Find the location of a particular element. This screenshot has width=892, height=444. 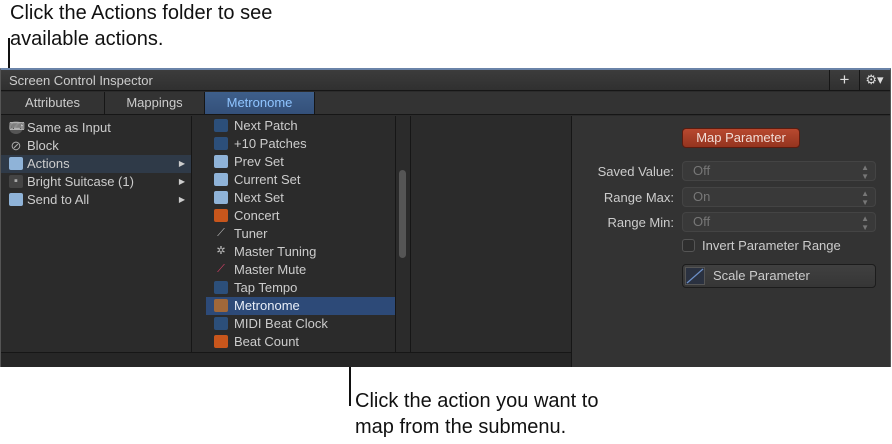

list-item-bright-suitcase-1: ▪ Bright Suitcase (1) ▶ is located at coordinates (96, 182).